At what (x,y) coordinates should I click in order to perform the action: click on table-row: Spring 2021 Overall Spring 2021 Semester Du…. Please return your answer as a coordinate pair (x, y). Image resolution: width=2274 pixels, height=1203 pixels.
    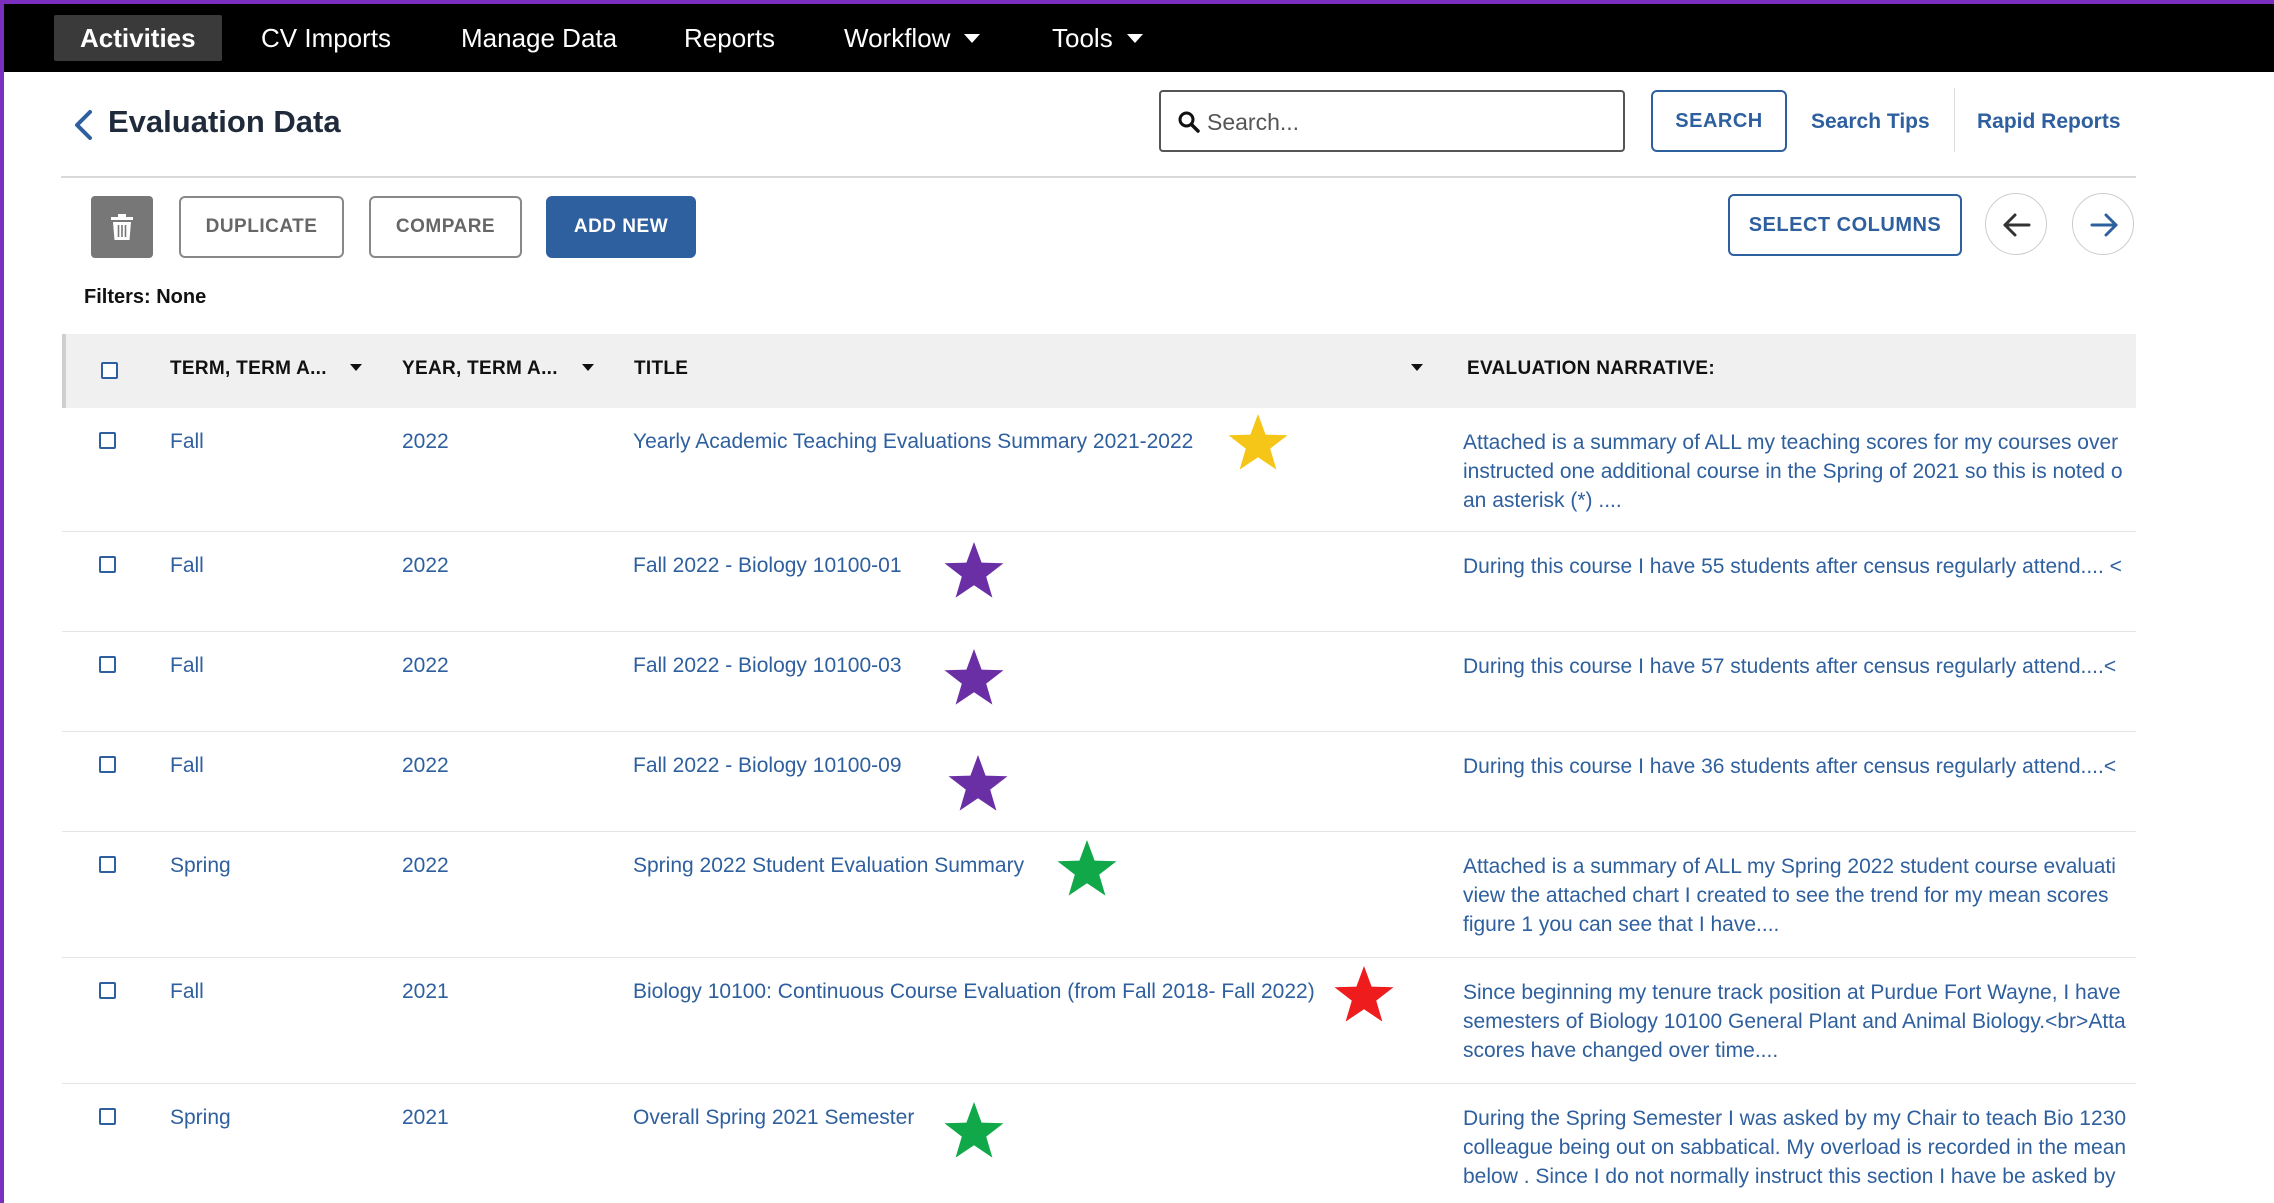
    Looking at the image, I should click on (1099, 1143).